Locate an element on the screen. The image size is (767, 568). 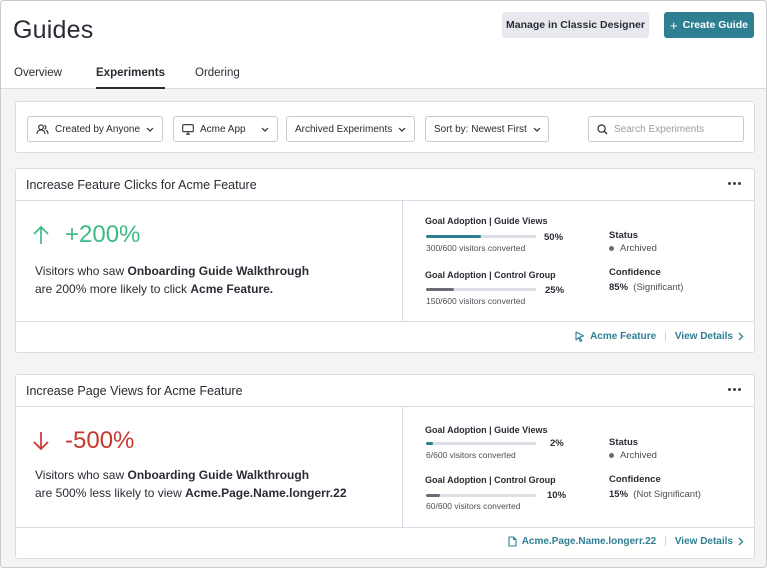
app-dropdown: Acme App is located at coordinates (225, 129).